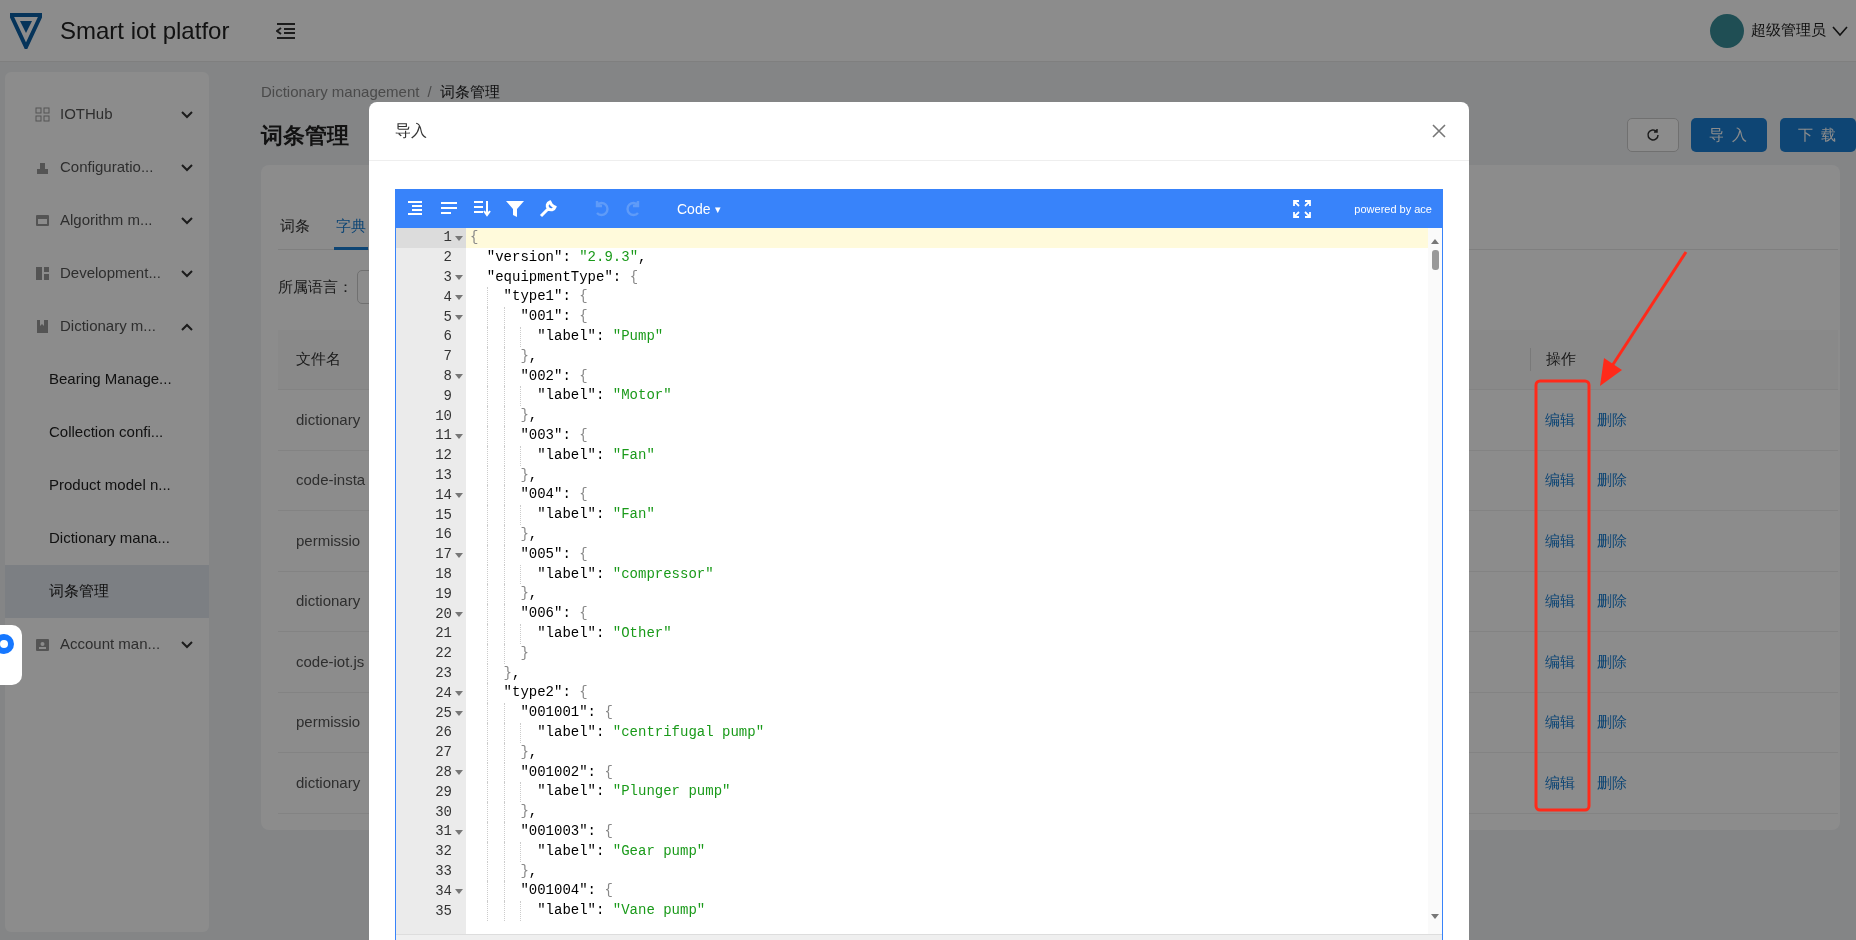 Image resolution: width=1856 pixels, height=940 pixels. I want to click on scrollbar, so click(1435, 581).